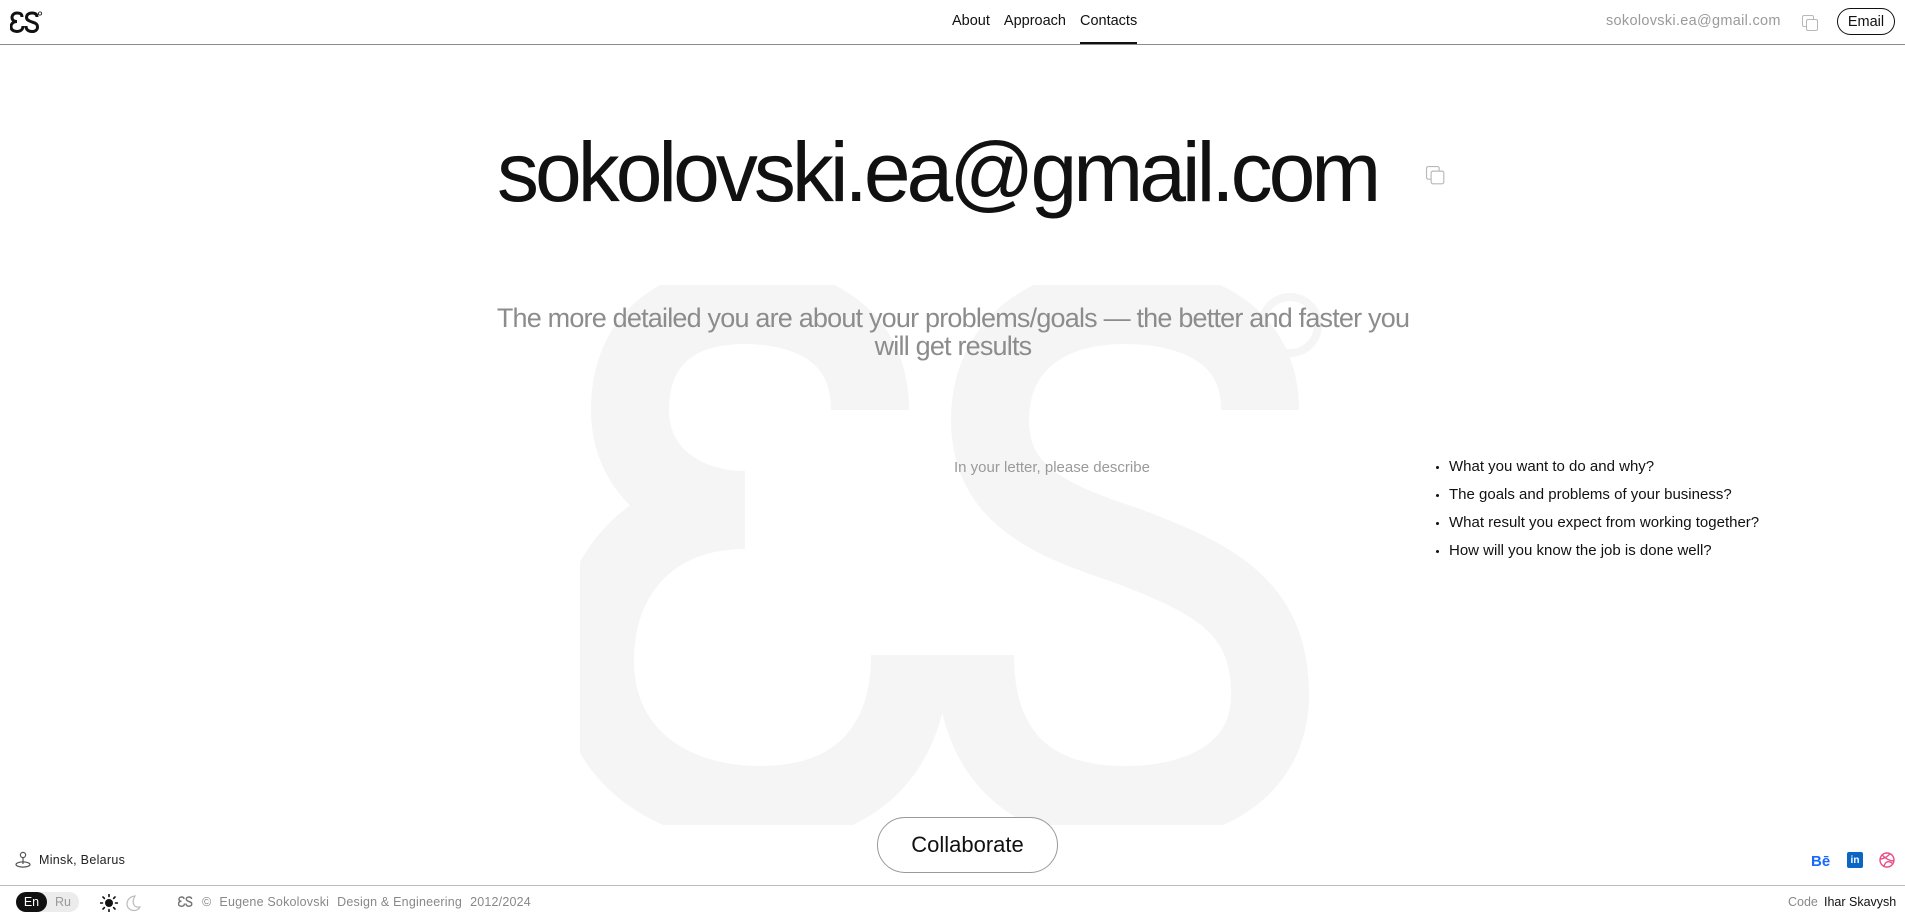 The width and height of the screenshot is (1905, 914). I want to click on code-credit-label: Code, so click(1803, 902).